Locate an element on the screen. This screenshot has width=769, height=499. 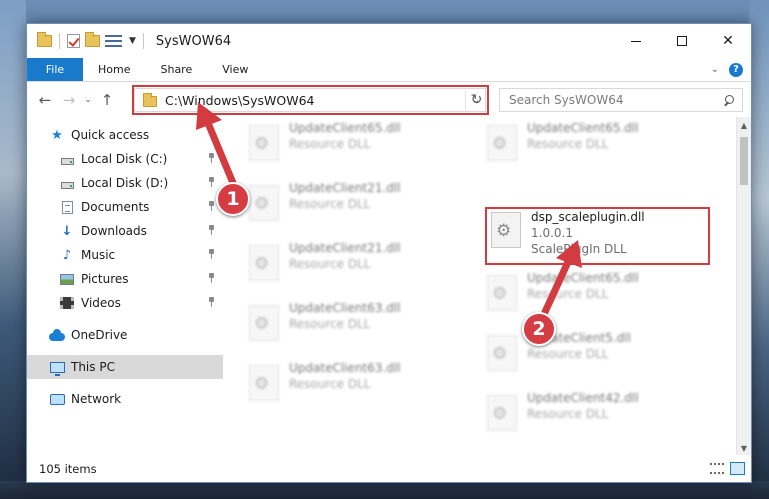
arrow-to-address-bar is located at coordinates (216, 144).